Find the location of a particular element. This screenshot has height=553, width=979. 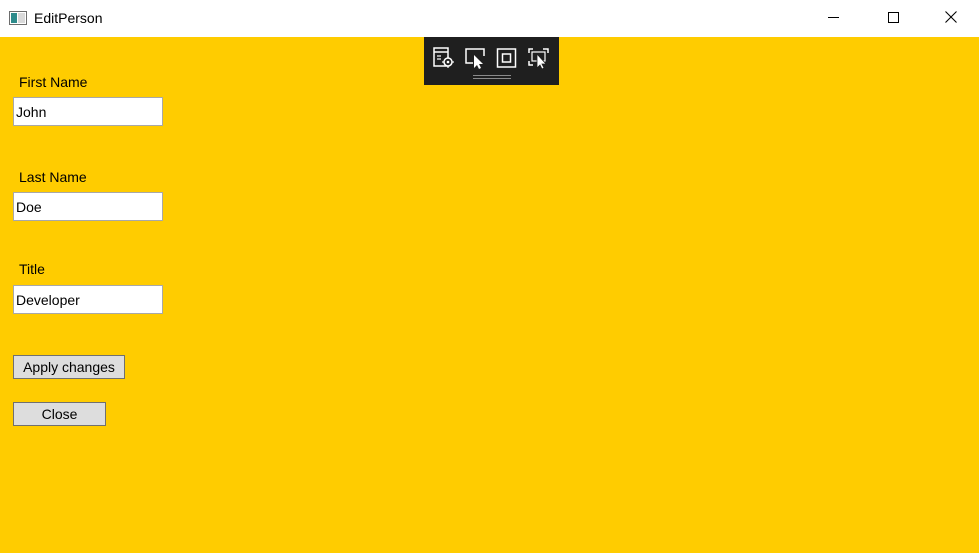

close-button: Close is located at coordinates (59, 414).